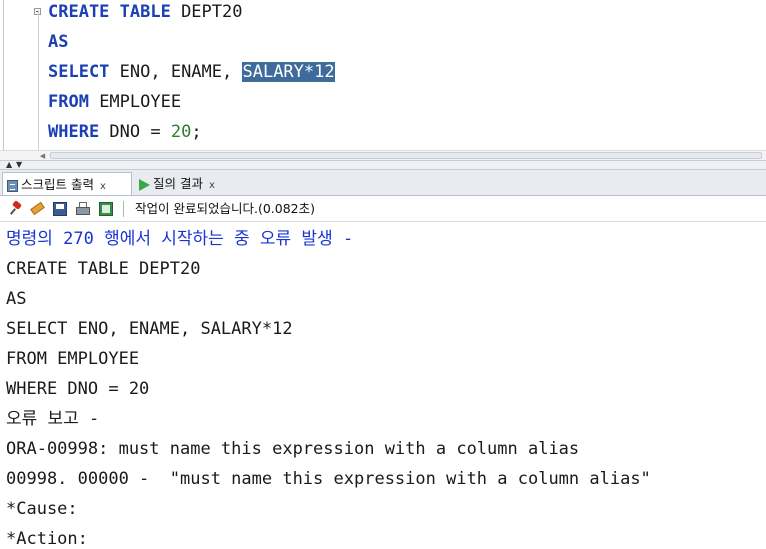 The image size is (766, 549). What do you see at coordinates (109, 12) in the screenshot?
I see `sql-keyword: CREATE TABLE` at bounding box center [109, 12].